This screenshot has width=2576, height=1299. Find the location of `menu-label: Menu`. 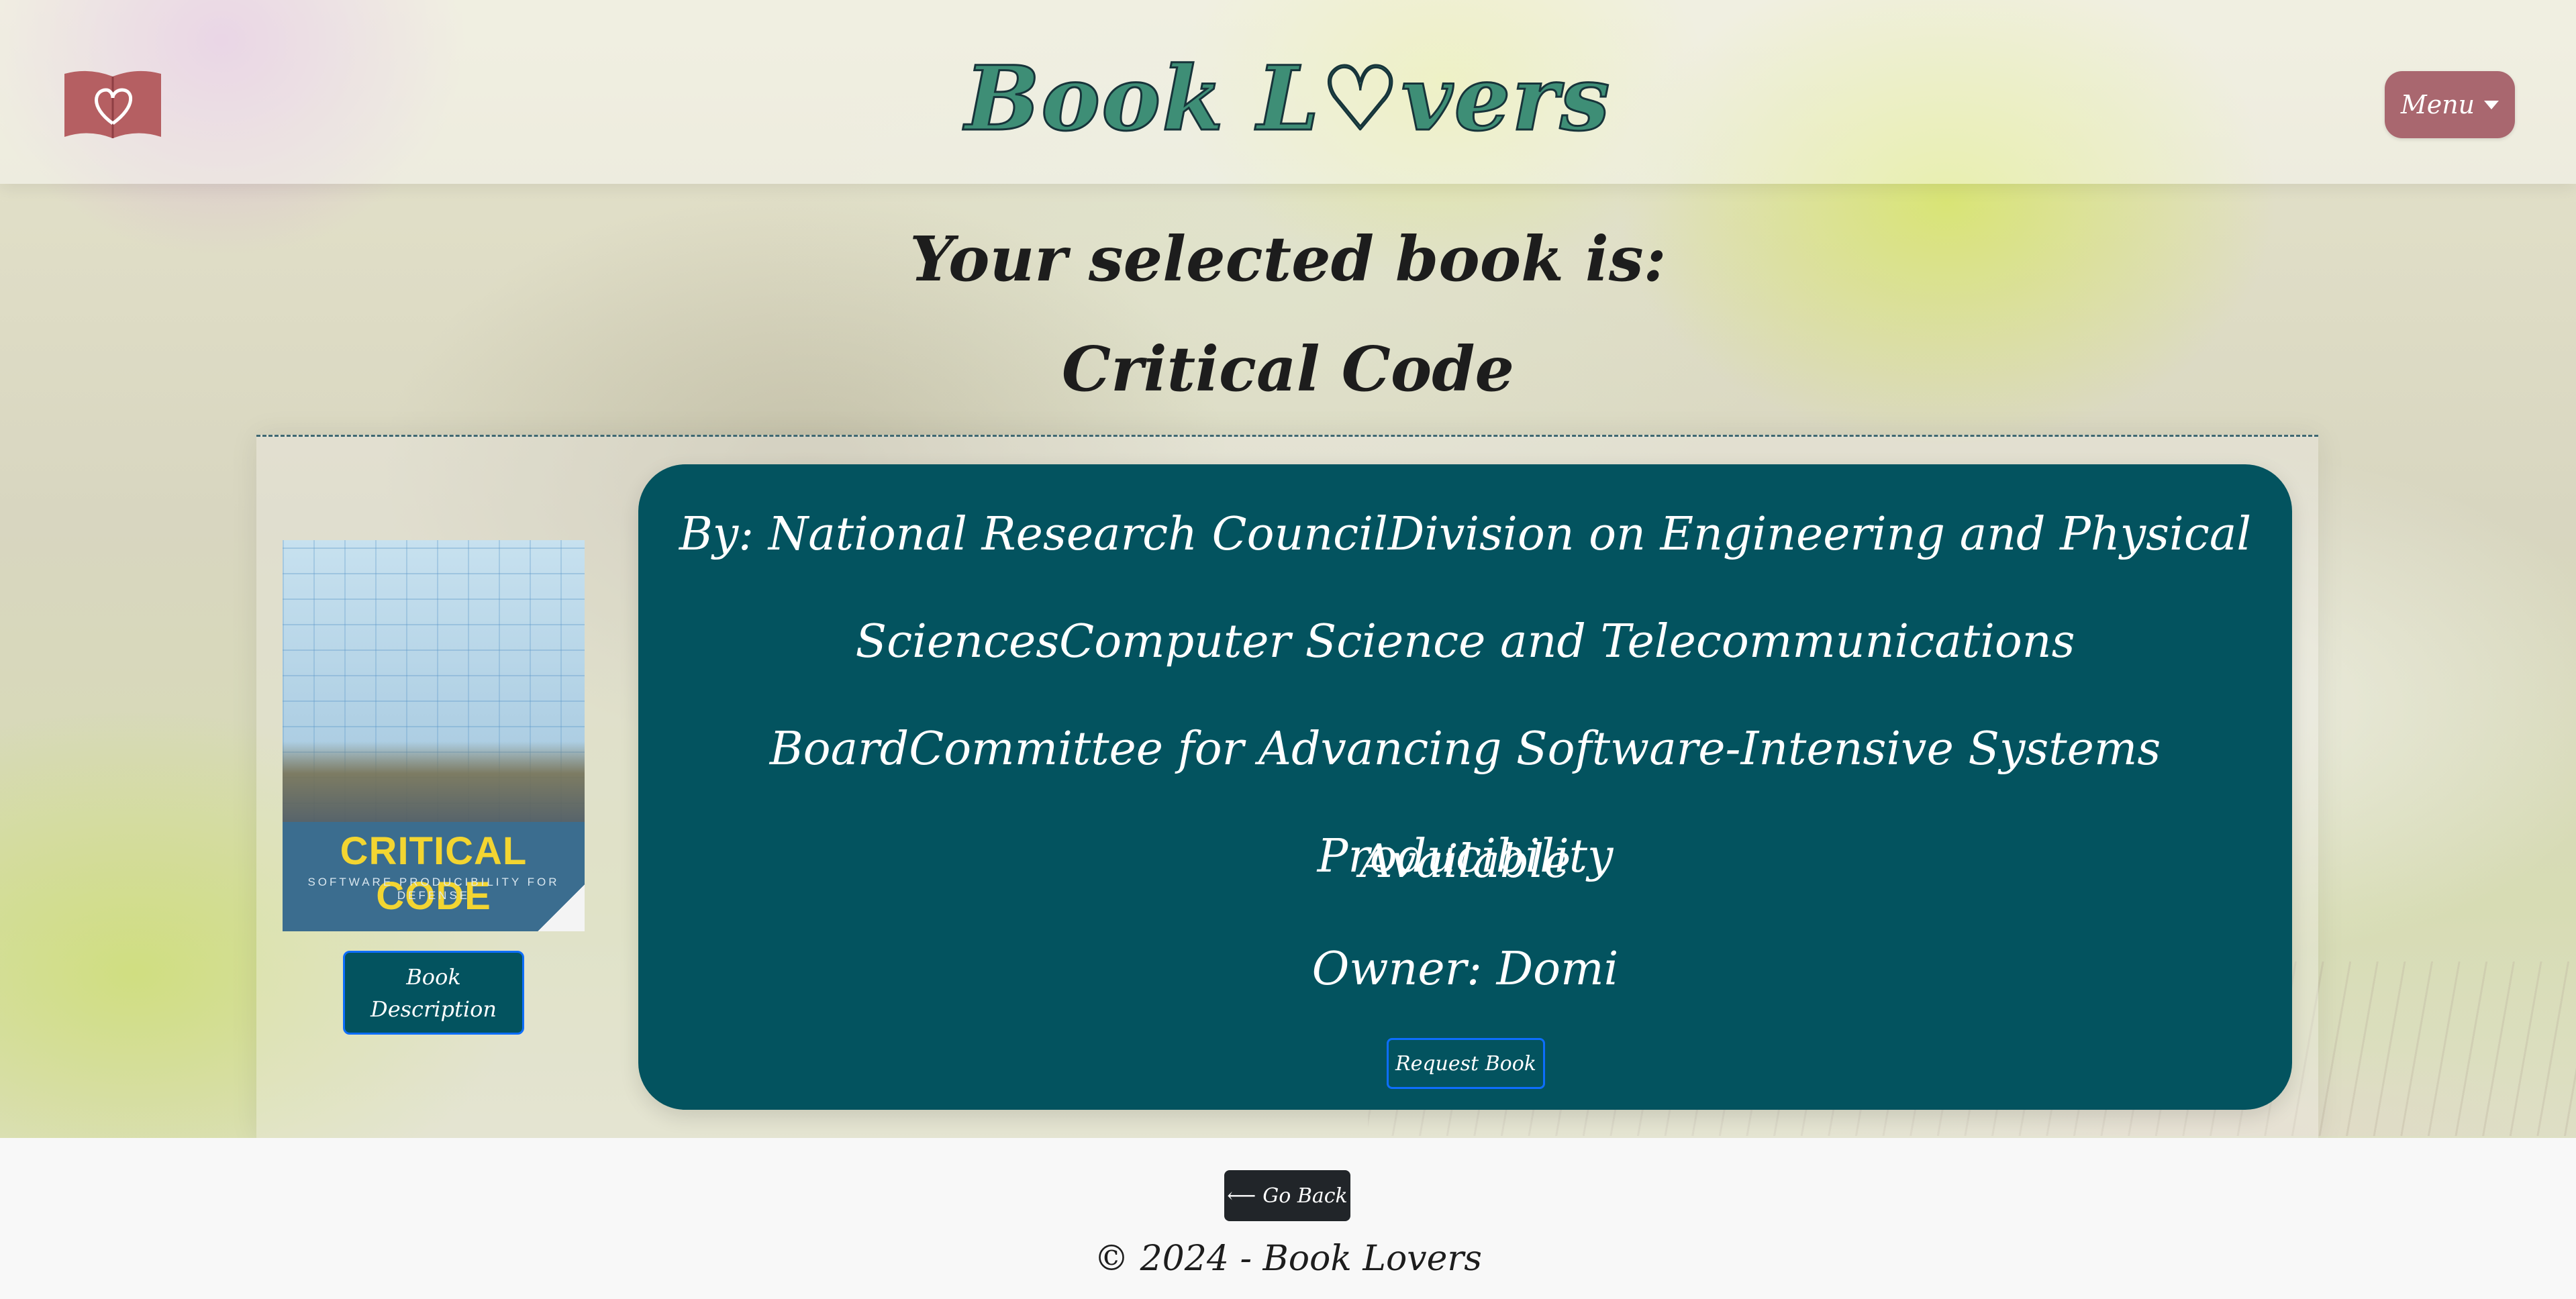

menu-label: Menu is located at coordinates (2437, 104).